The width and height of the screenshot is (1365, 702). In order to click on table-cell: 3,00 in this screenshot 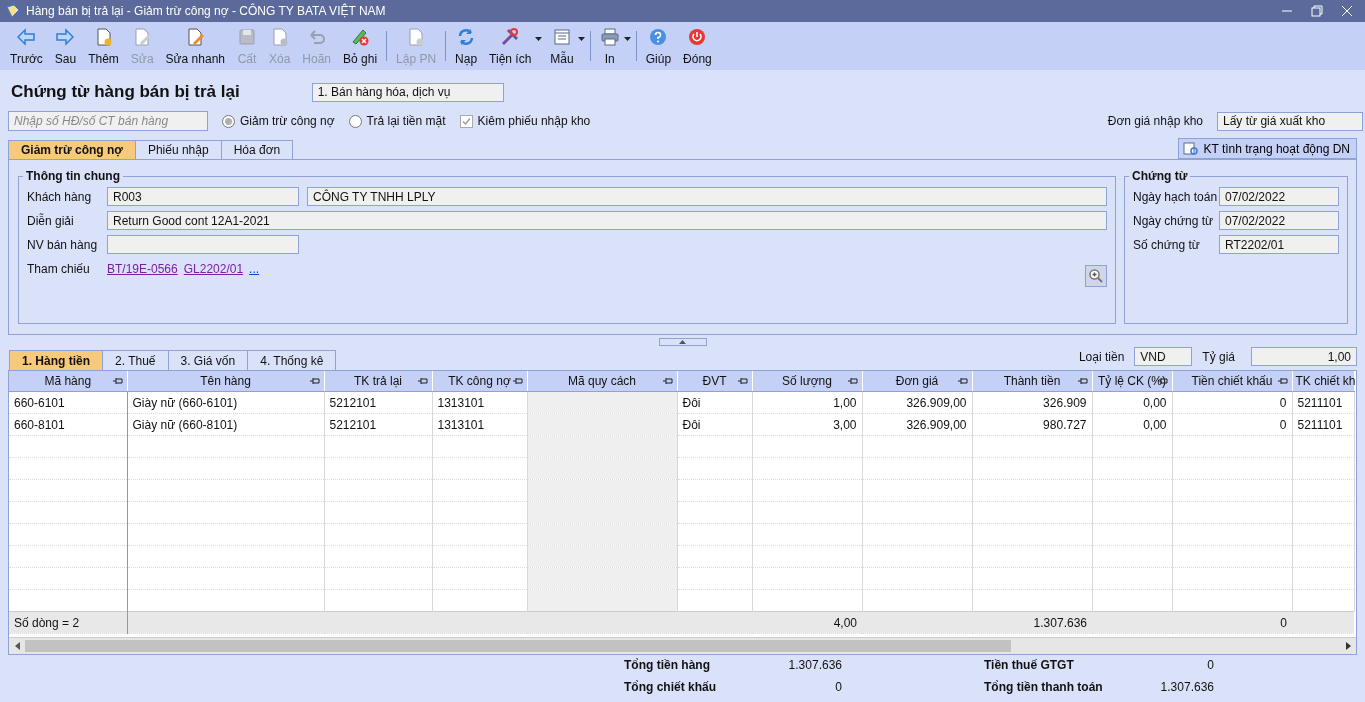, I will do `click(807, 424)`.